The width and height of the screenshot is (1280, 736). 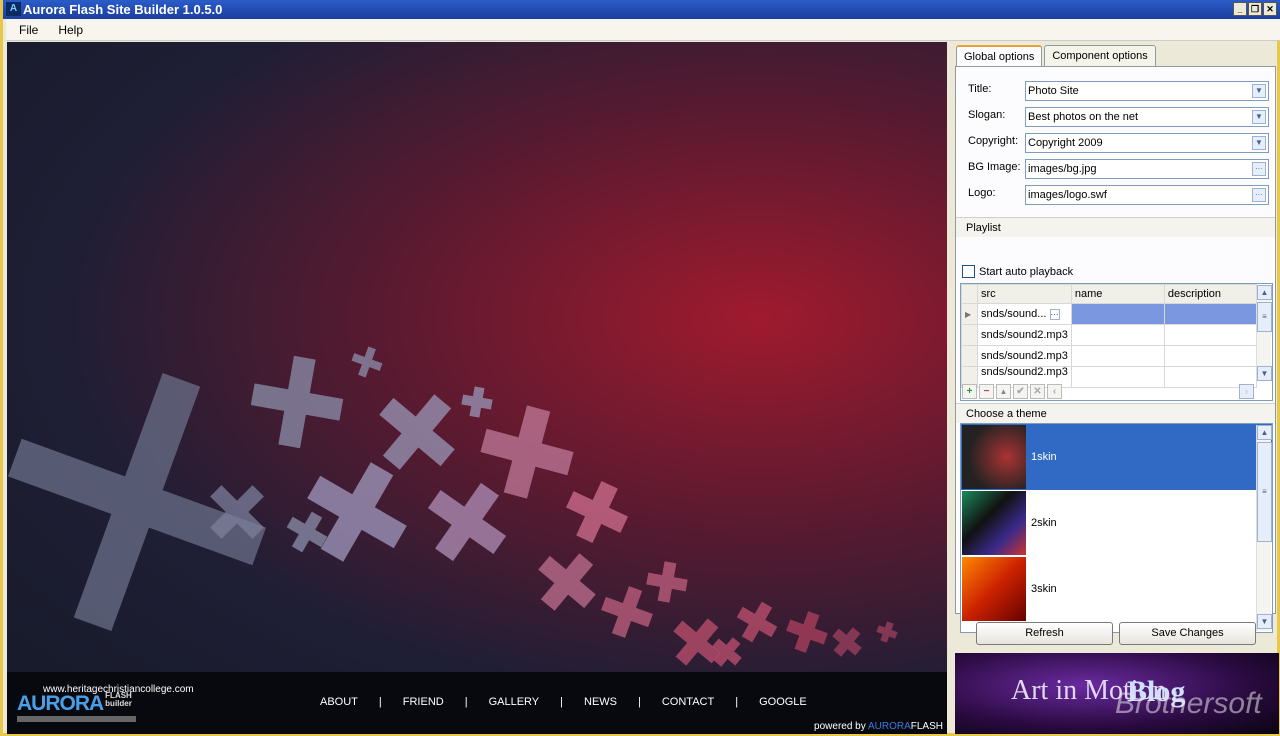 I want to click on remove-icon: −, so click(x=986, y=391).